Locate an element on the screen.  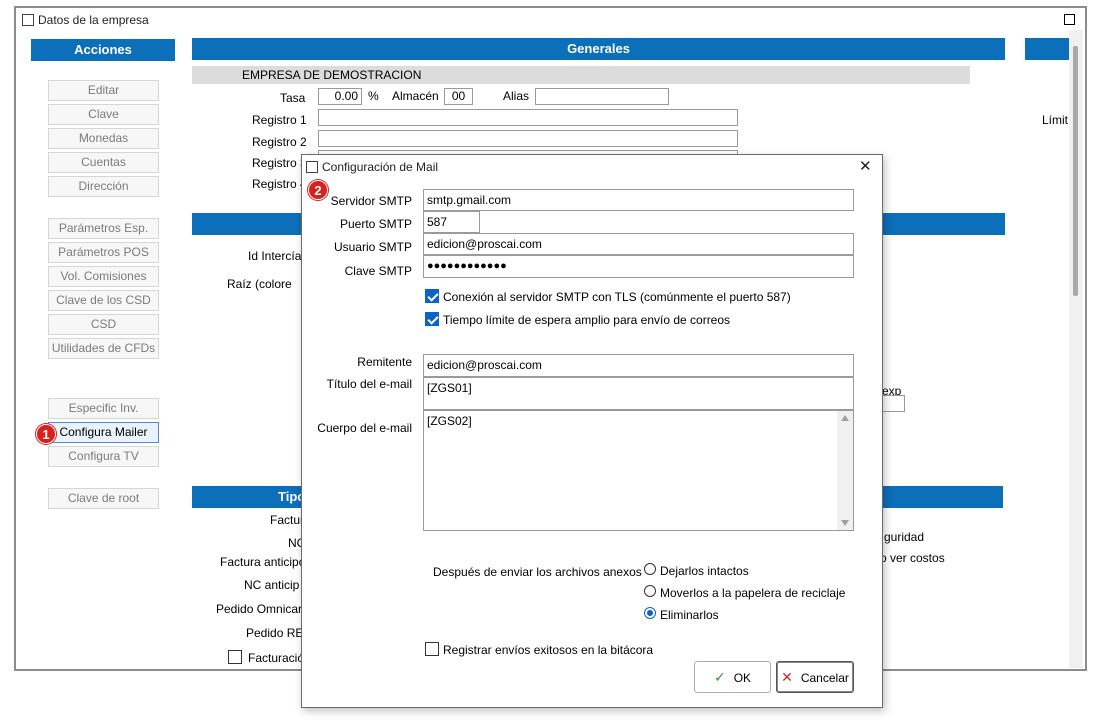
pedido-rel-label: Pedido REI is located at coordinates (276, 633).